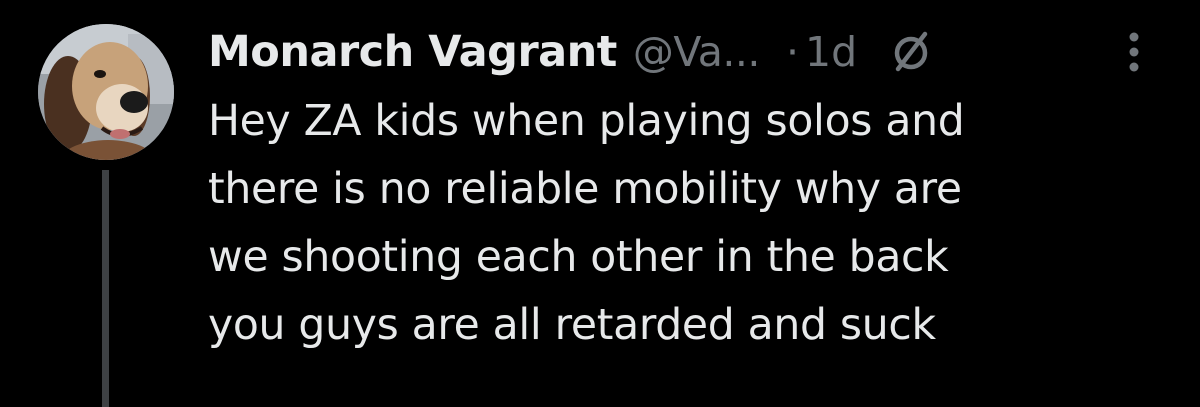 The image size is (1200, 407). I want to click on author-display-name: Monarch Vagrant, so click(412, 52).